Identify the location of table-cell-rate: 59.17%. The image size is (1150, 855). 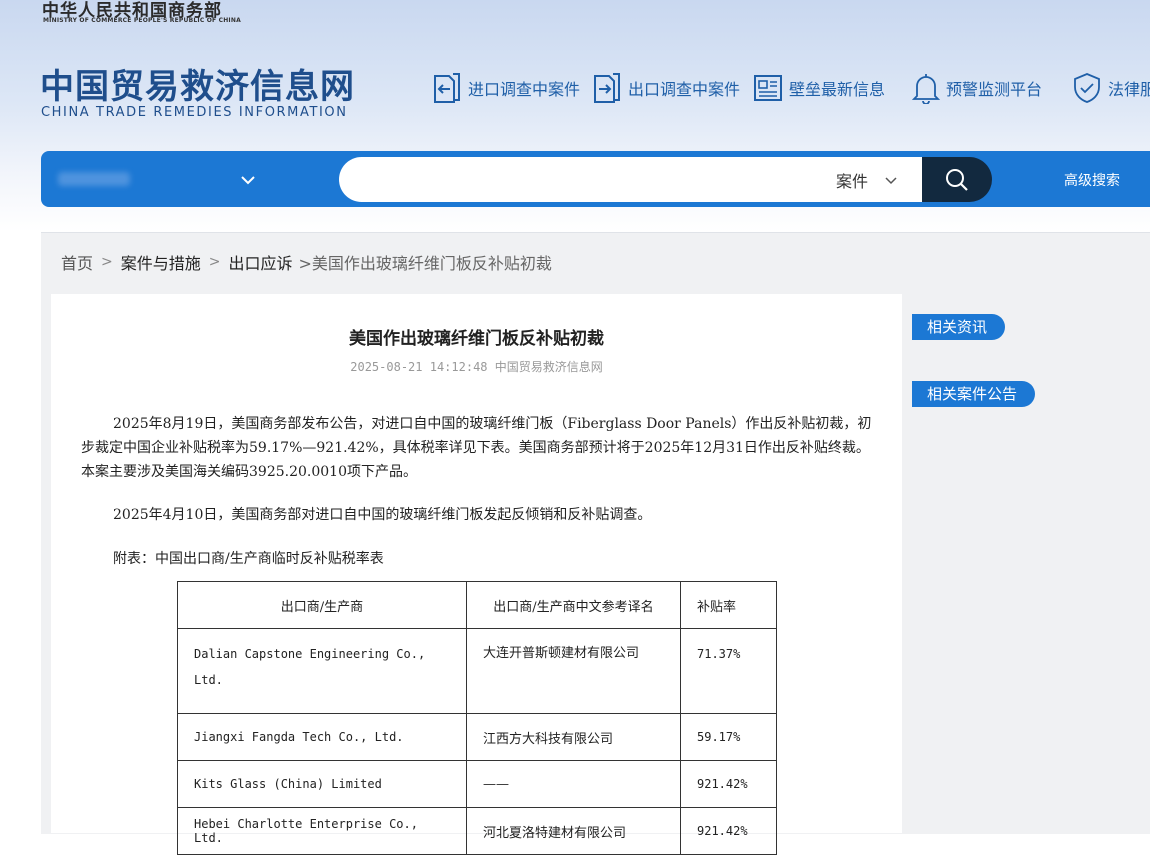
(728, 737).